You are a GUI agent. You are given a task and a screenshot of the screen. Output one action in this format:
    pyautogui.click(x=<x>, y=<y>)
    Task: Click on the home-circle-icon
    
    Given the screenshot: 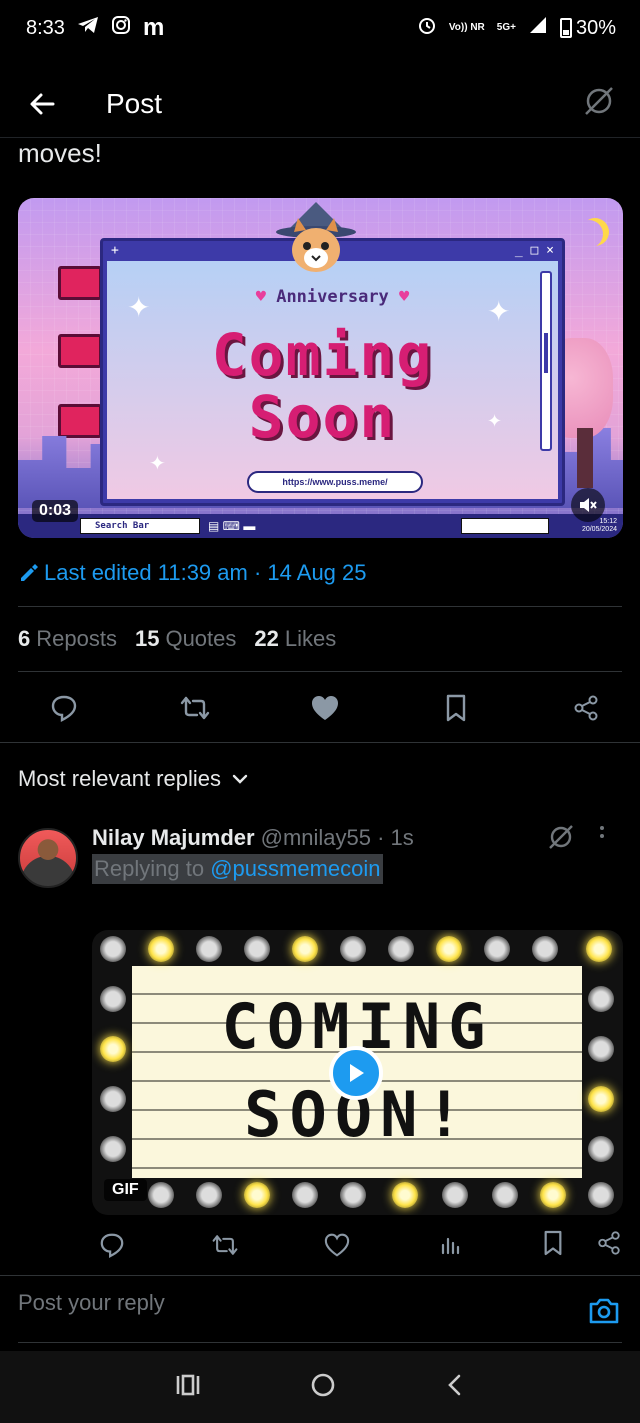 What is the action you would take?
    pyautogui.click(x=323, y=1384)
    